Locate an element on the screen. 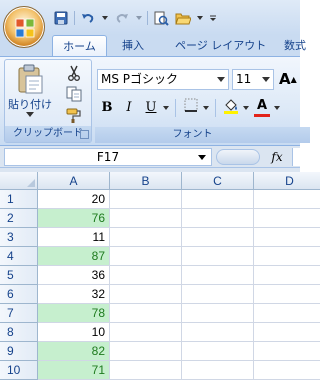  font-color-dropdown-icon is located at coordinates (277, 108).